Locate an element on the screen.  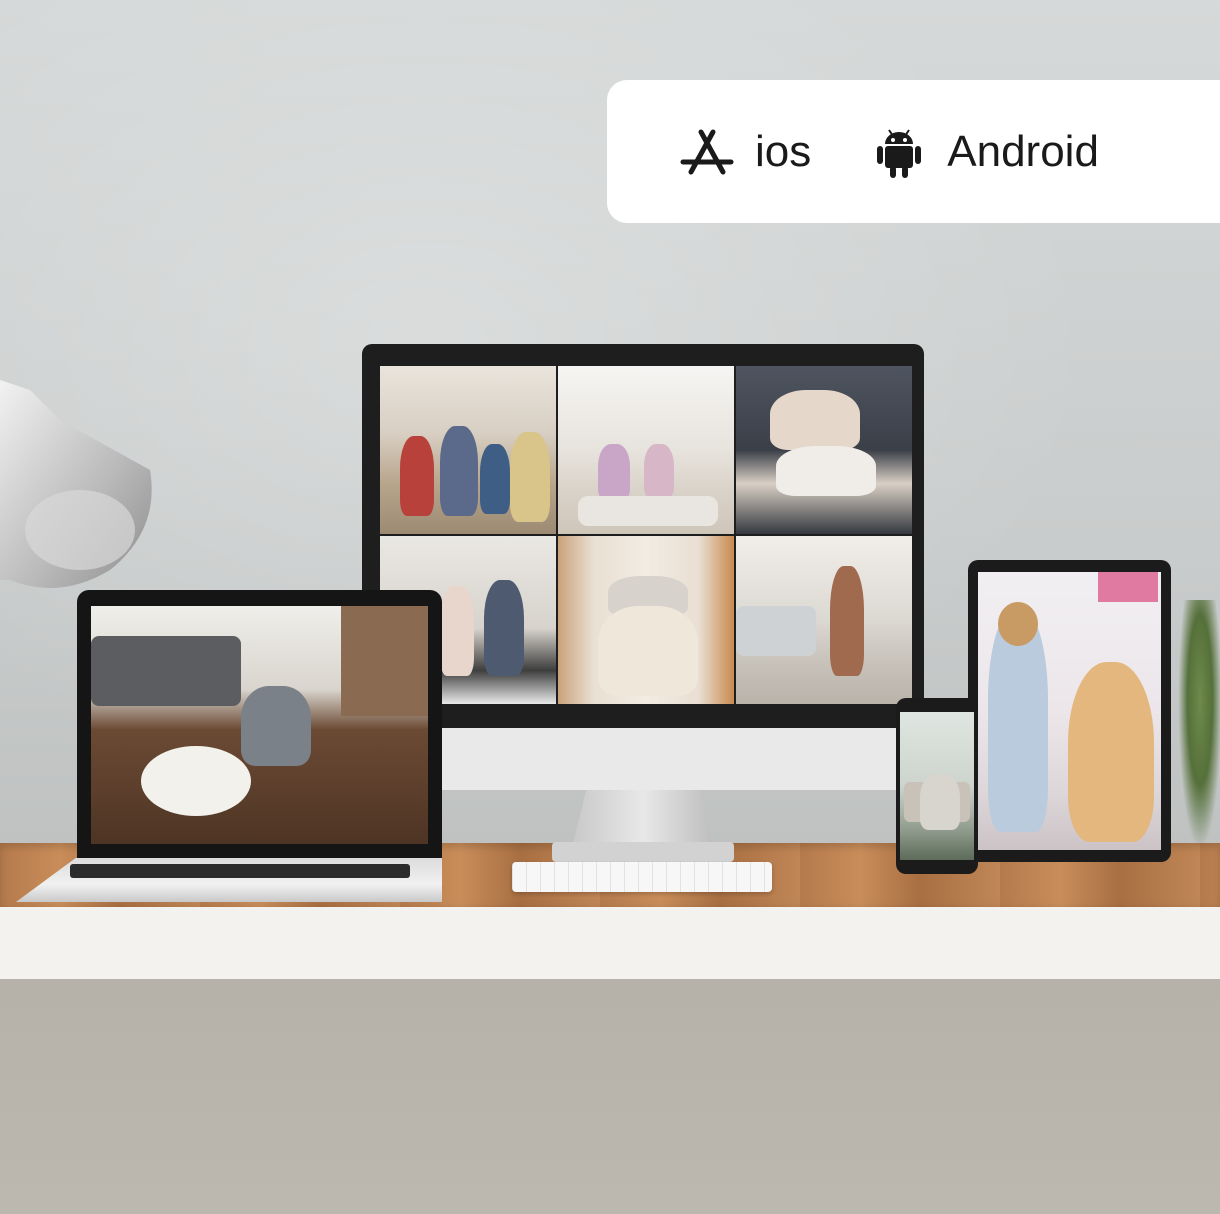
desk-front-edge is located at coordinates (610, 943).